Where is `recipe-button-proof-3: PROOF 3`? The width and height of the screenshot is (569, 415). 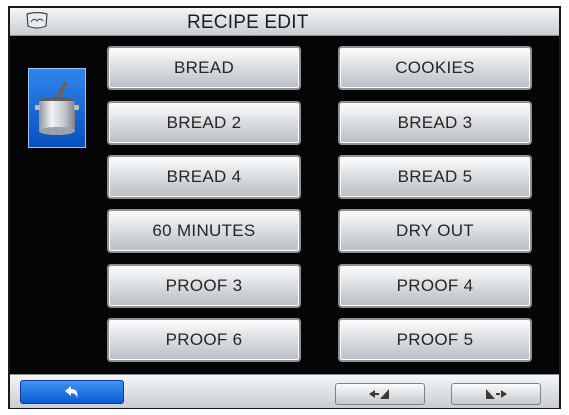 recipe-button-proof-3: PROOF 3 is located at coordinates (204, 286).